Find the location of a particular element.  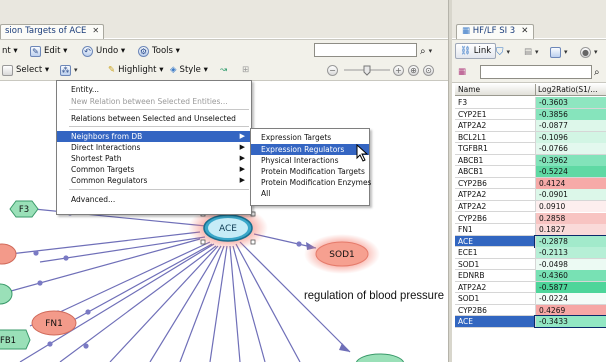

view-button: ▾ is located at coordinates (559, 52).